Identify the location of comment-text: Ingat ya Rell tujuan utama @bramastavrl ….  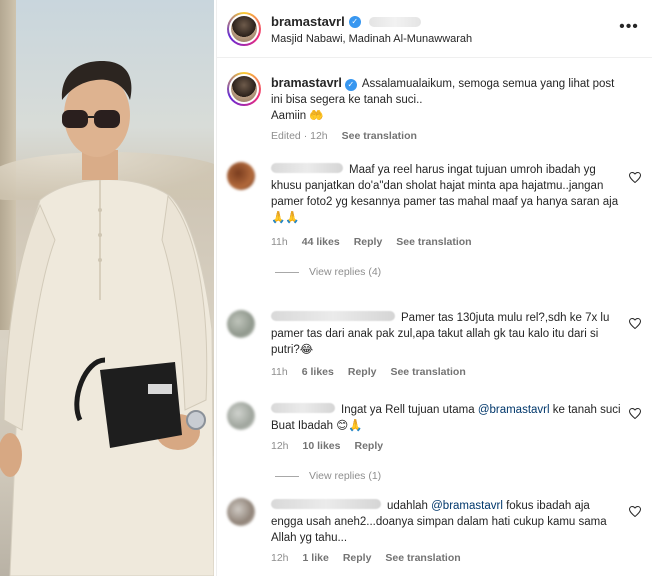
(447, 418).